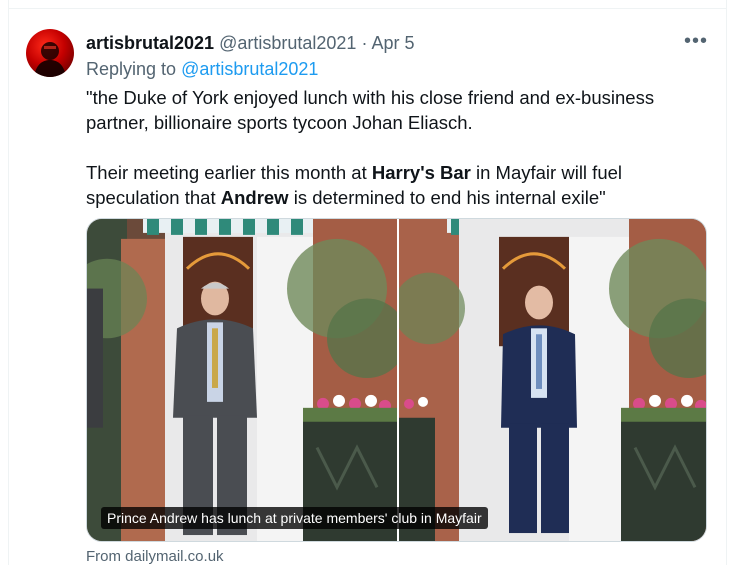 The image size is (745, 565). I want to click on timeline-border-left, so click(8, 282).